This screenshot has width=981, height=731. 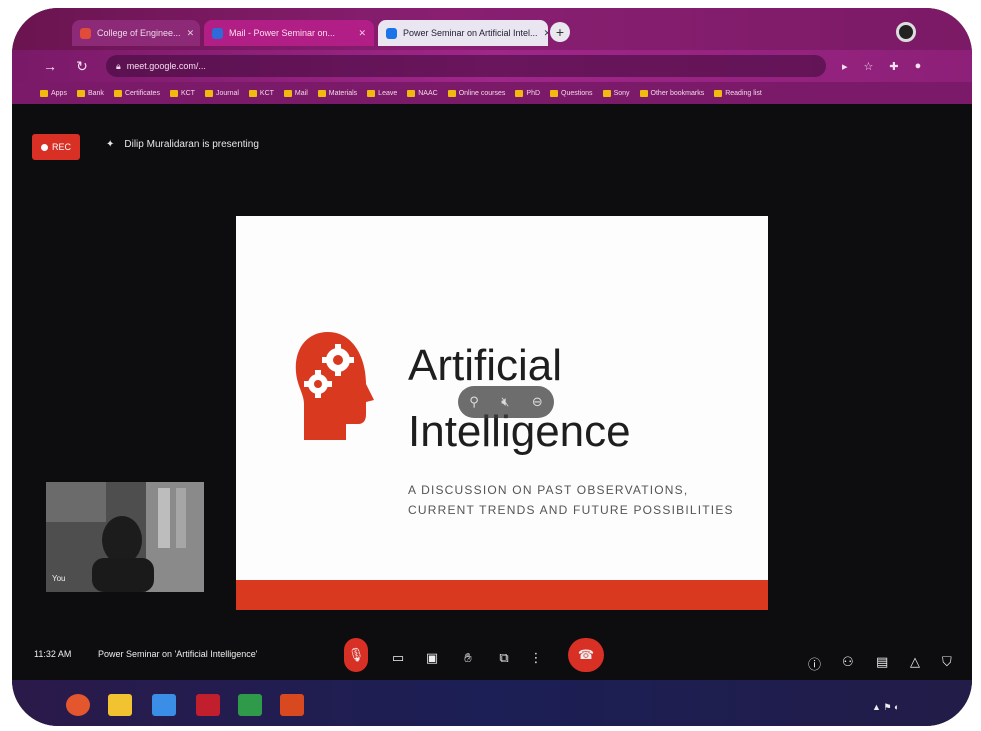 What do you see at coordinates (78, 705) in the screenshot?
I see `browser-app-icon` at bounding box center [78, 705].